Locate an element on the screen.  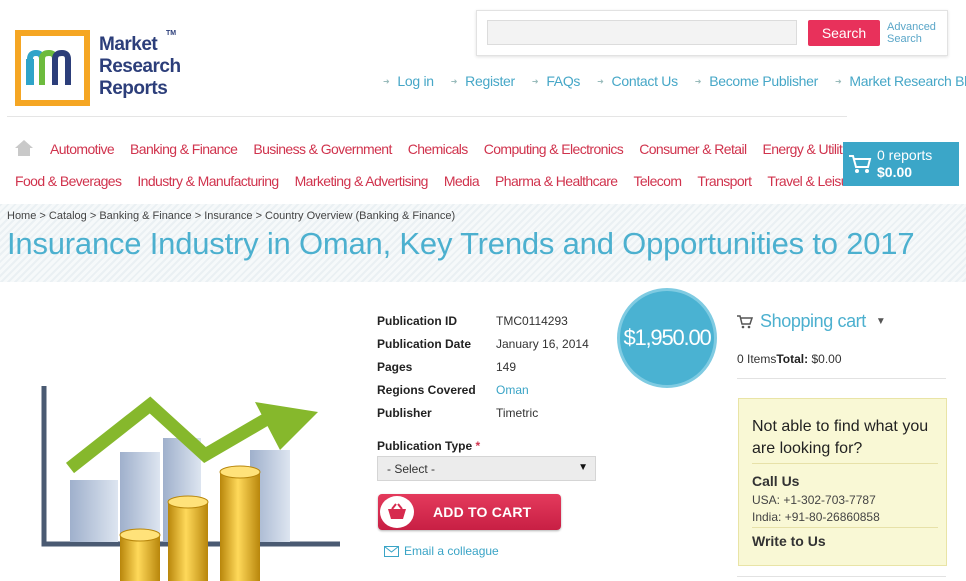
category-automotive: Automotive is located at coordinates (82, 149).